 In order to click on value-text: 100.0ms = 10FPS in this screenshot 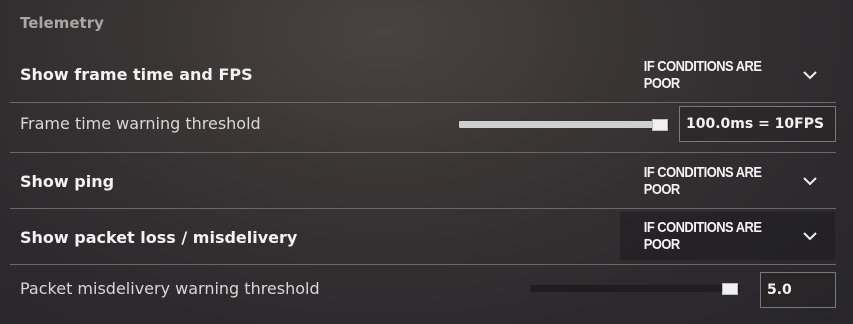, I will do `click(755, 124)`.